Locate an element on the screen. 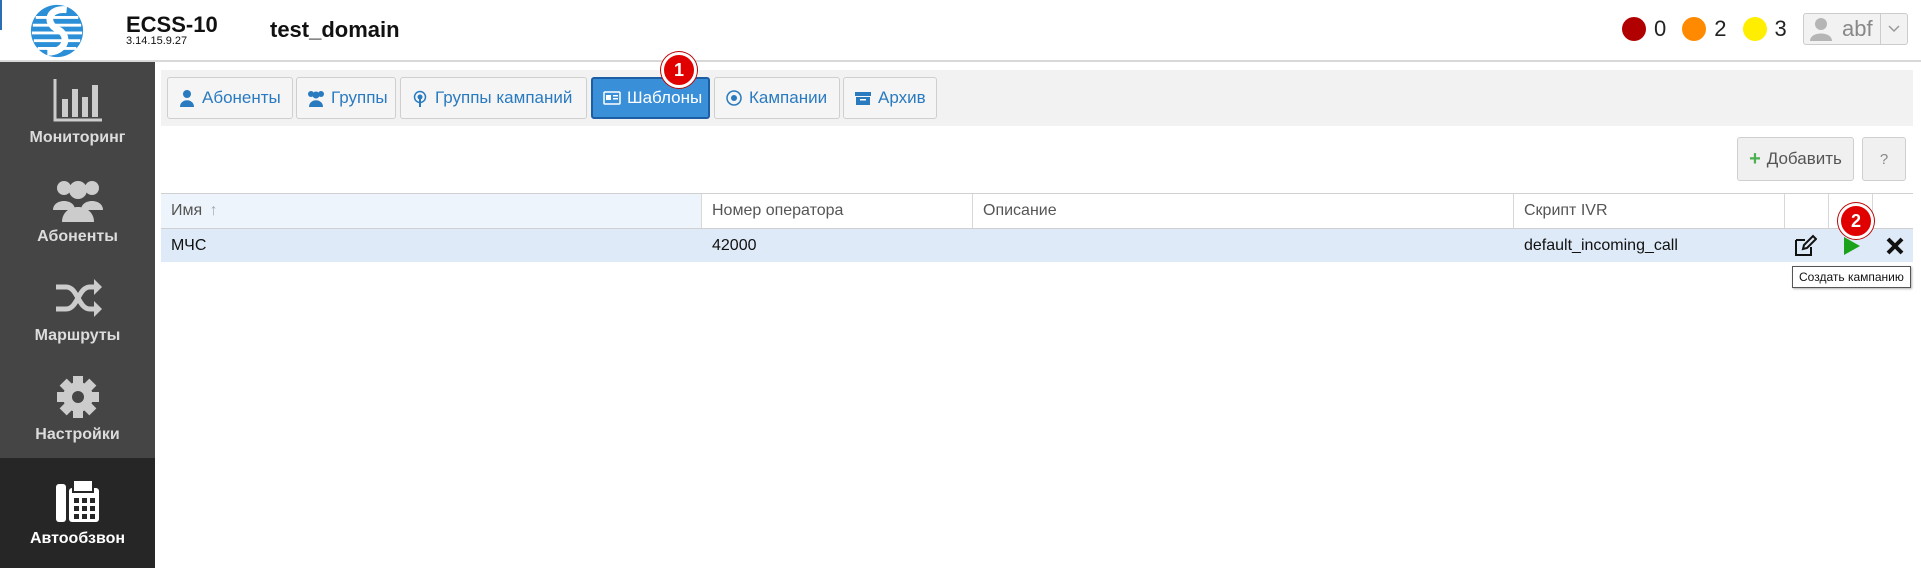  fax-icon is located at coordinates (77, 500).